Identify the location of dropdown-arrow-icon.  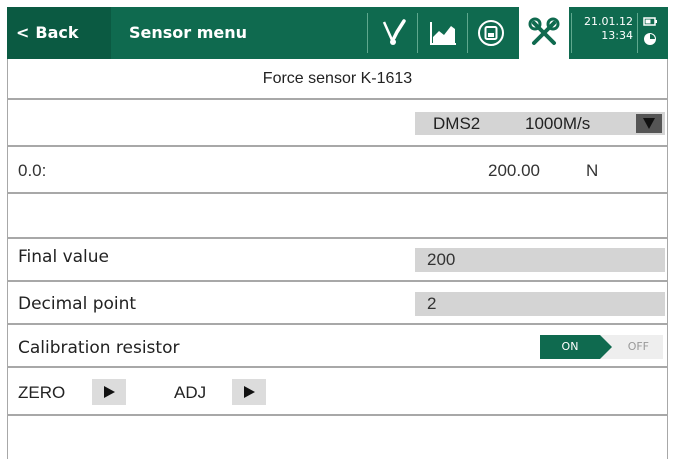
(649, 123).